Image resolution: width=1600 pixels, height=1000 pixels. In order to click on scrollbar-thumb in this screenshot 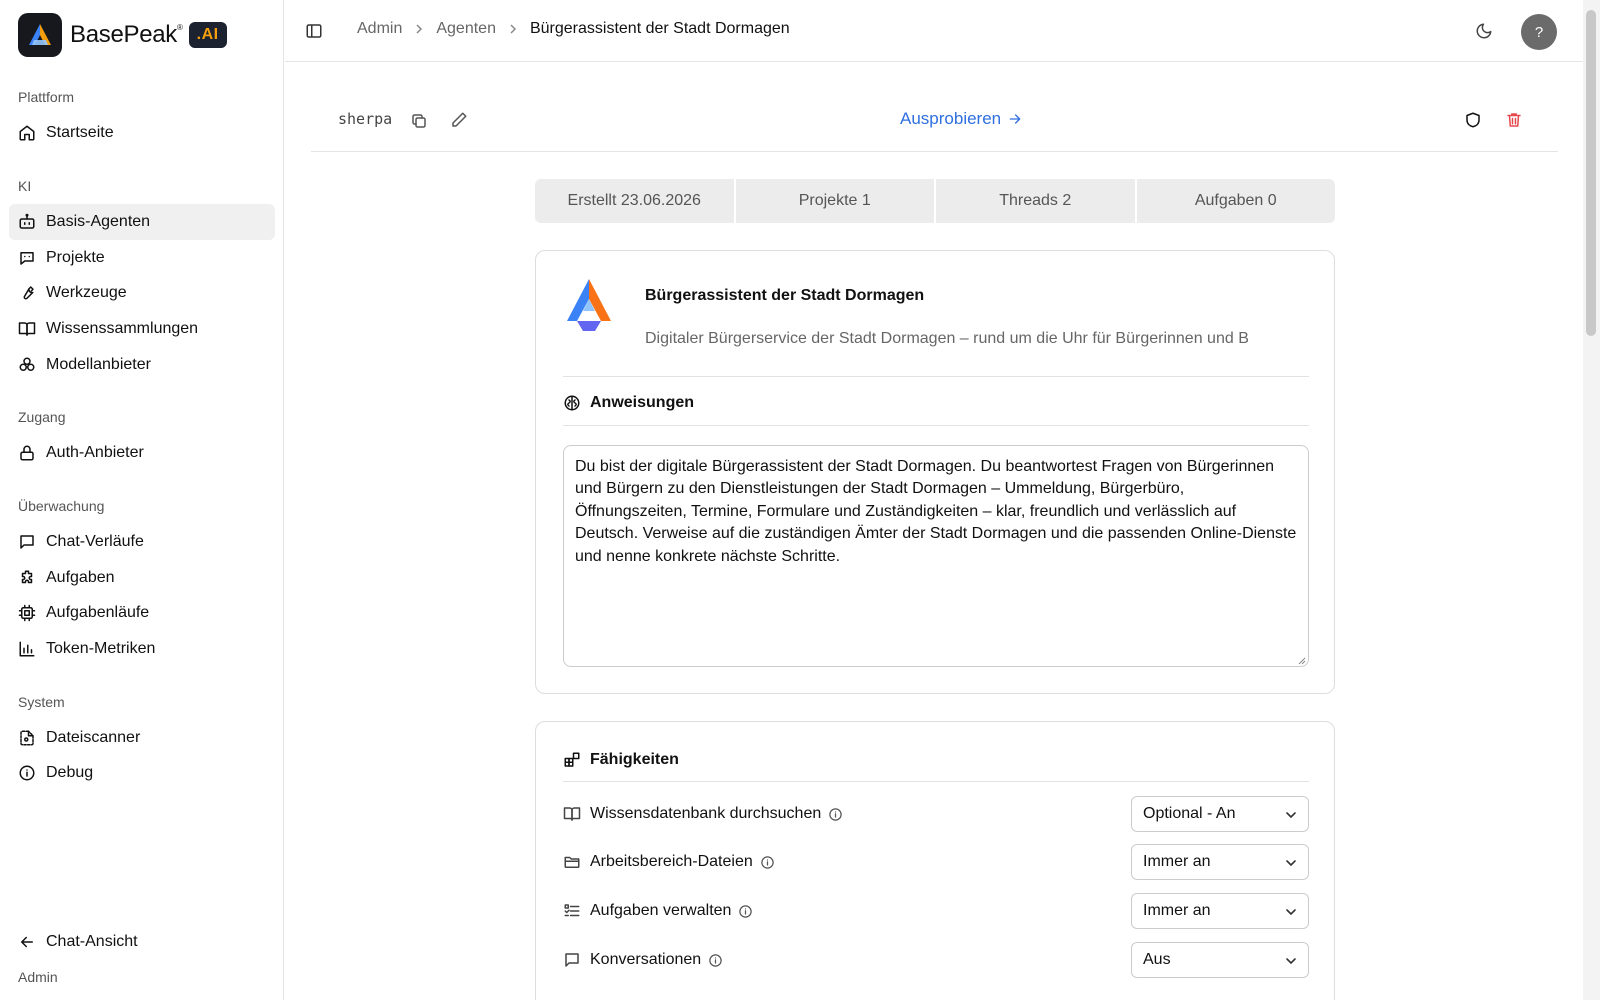, I will do `click(1591, 173)`.